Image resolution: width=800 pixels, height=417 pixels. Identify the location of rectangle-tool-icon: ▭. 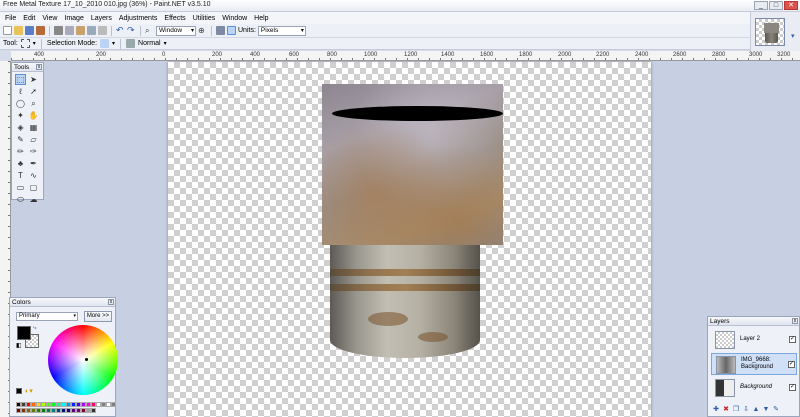
(20, 187).